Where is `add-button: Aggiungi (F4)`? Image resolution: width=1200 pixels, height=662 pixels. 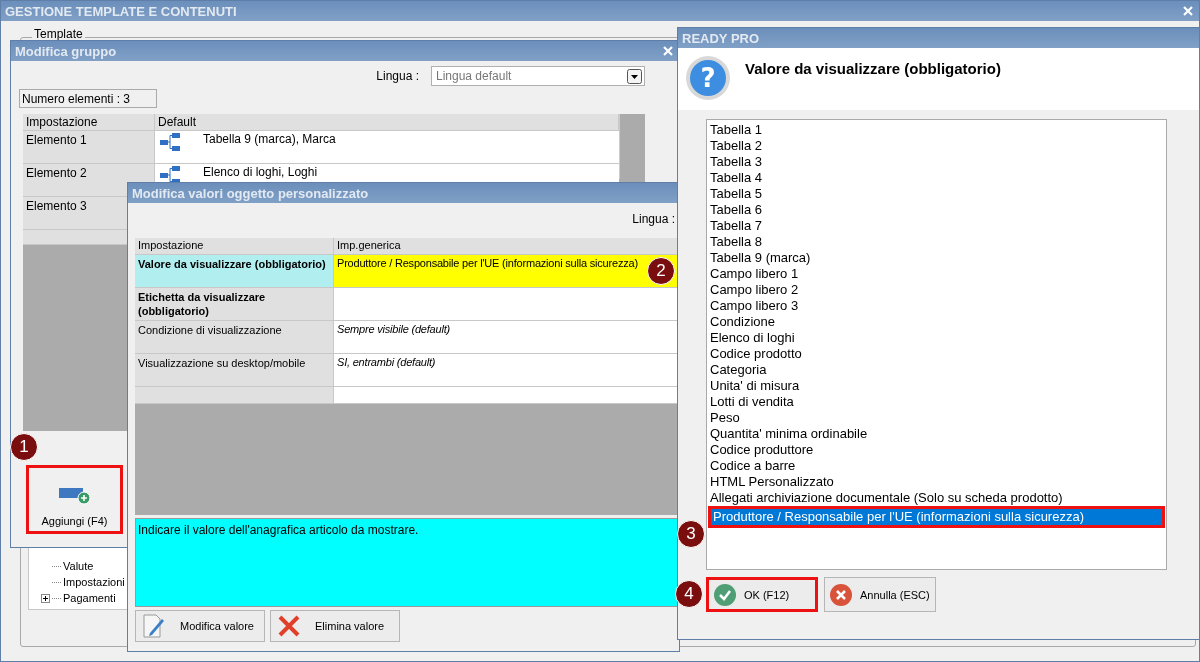 add-button: Aggiungi (F4) is located at coordinates (74, 499).